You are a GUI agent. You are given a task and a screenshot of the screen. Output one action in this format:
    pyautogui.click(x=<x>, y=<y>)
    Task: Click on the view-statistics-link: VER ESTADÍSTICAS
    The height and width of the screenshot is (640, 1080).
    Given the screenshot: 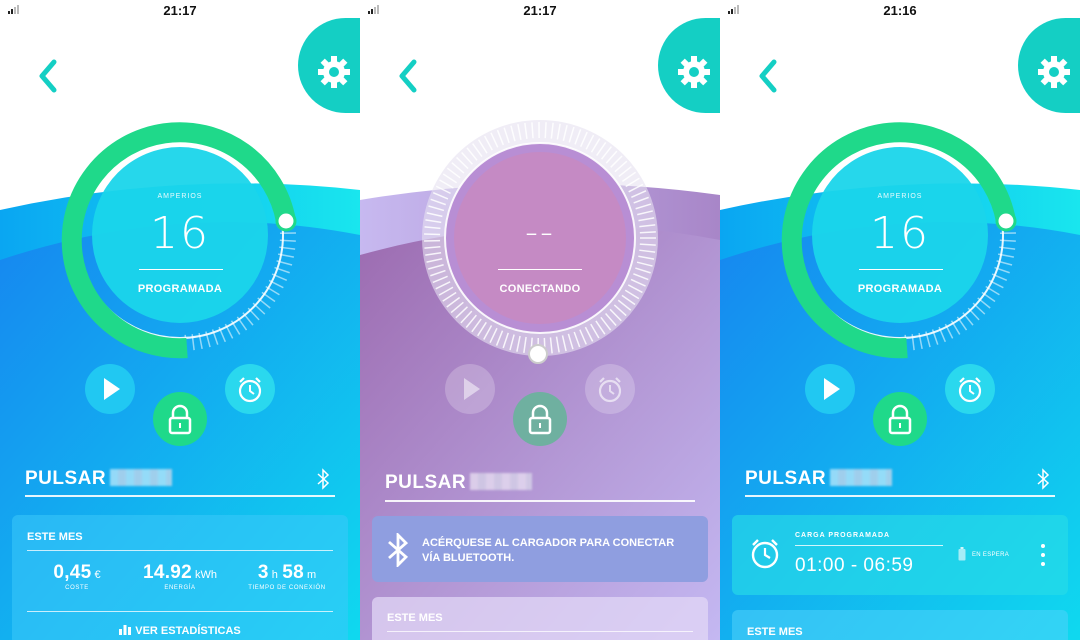 What is the action you would take?
    pyautogui.click(x=180, y=630)
    